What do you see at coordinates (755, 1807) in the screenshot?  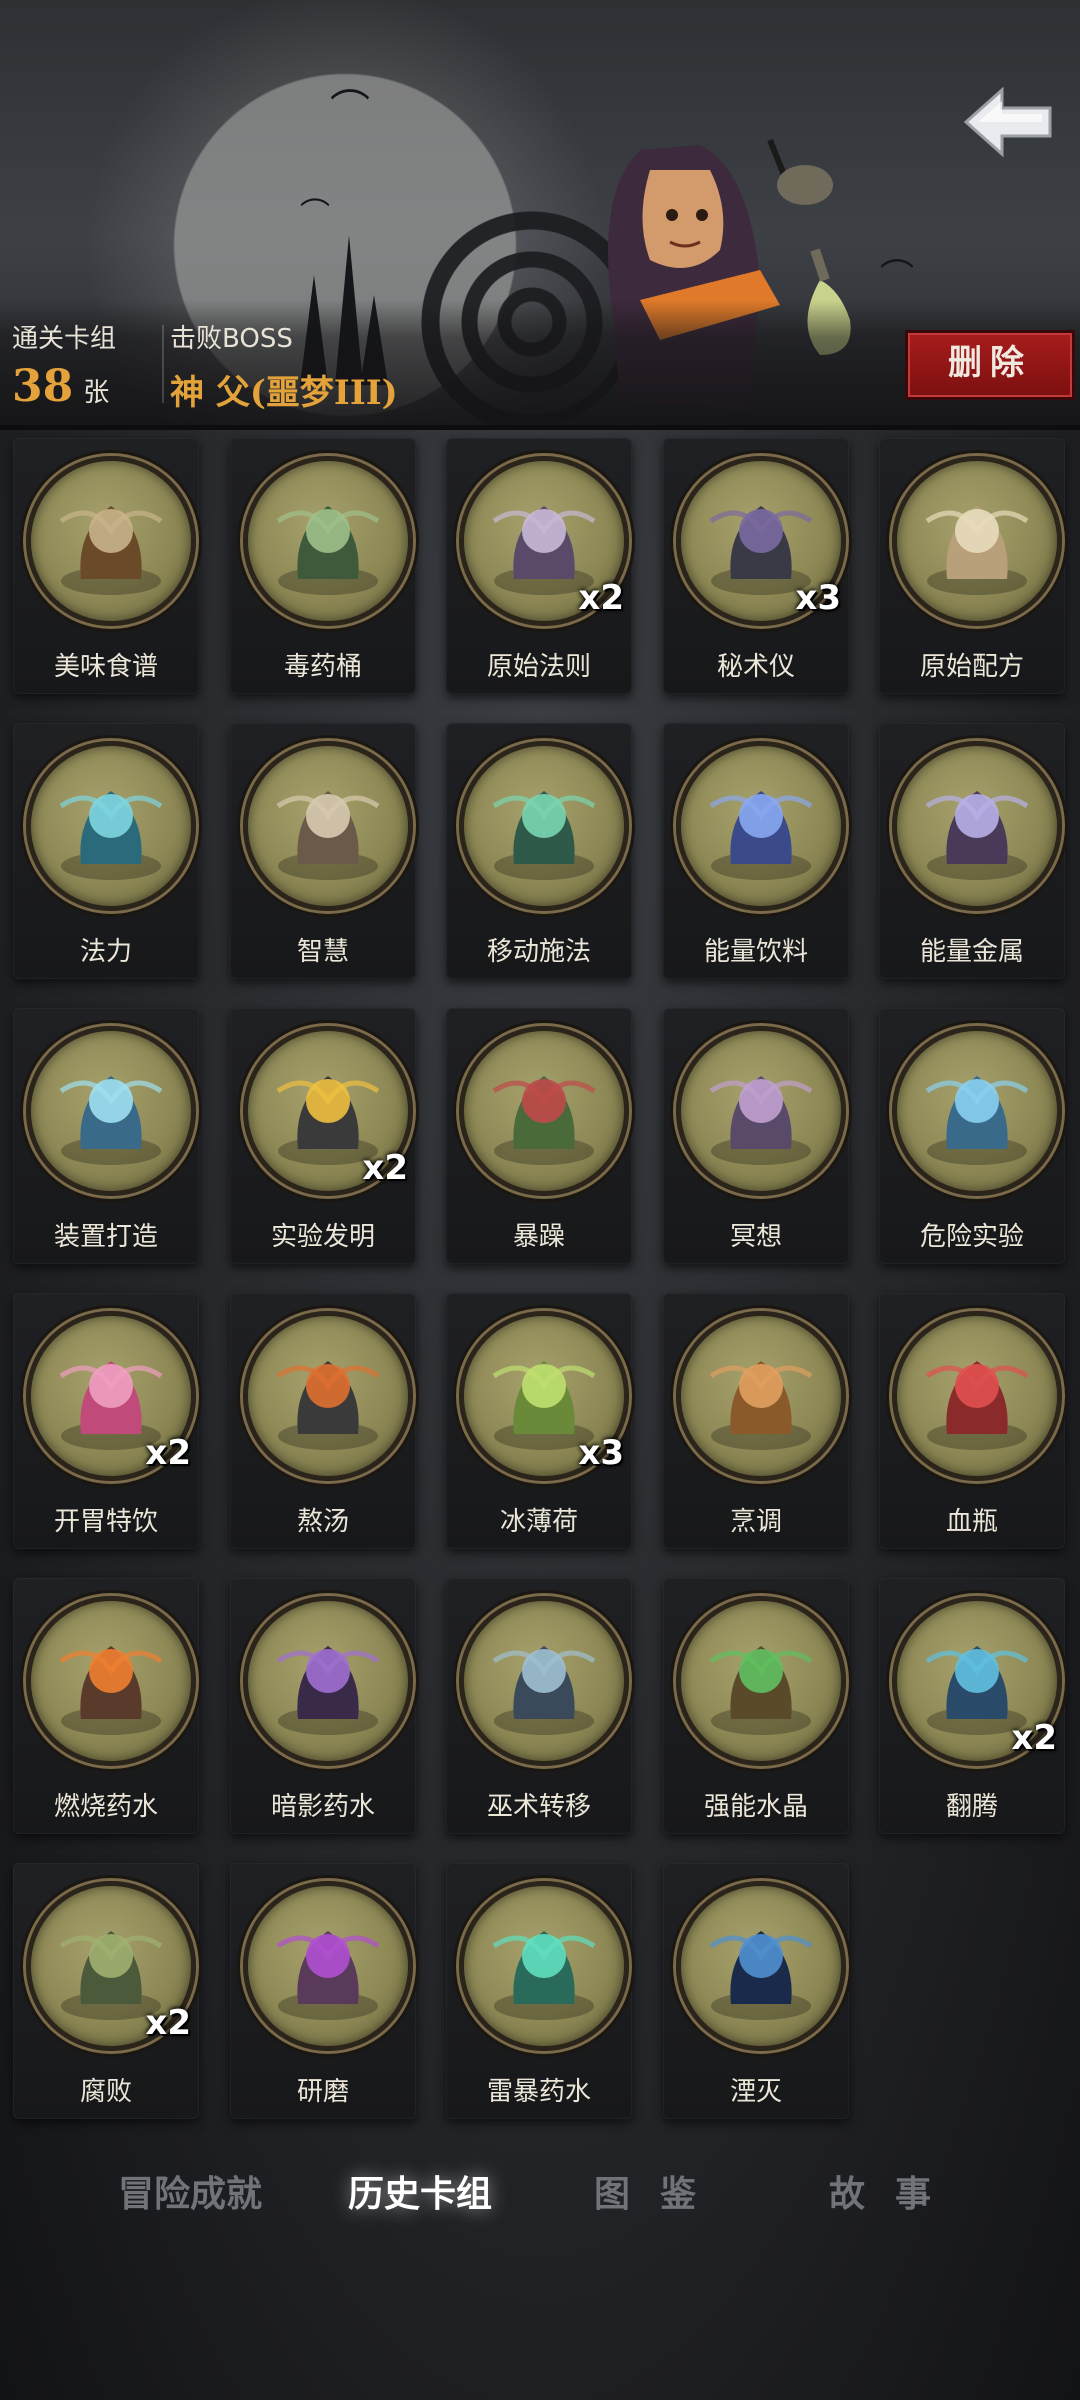 I see `card-name: 强能水晶` at bounding box center [755, 1807].